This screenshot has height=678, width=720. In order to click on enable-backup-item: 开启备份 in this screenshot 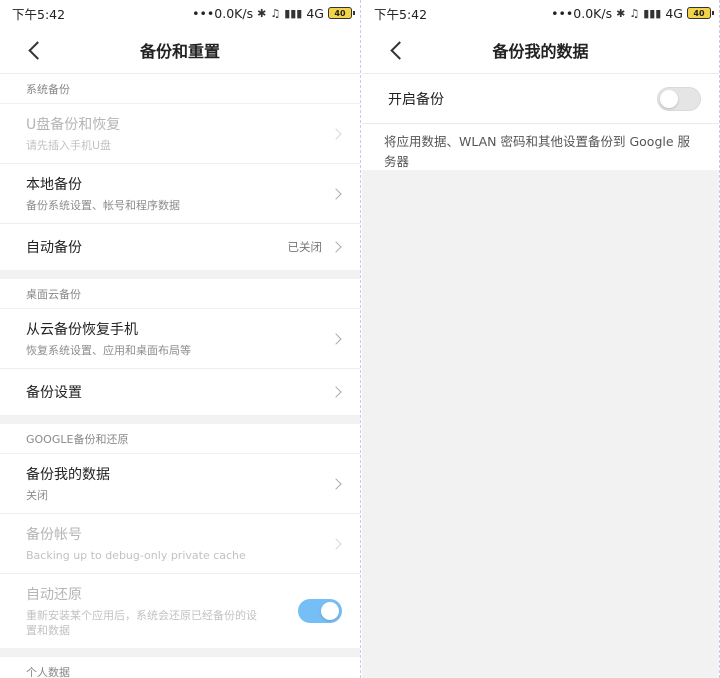, I will do `click(540, 99)`.